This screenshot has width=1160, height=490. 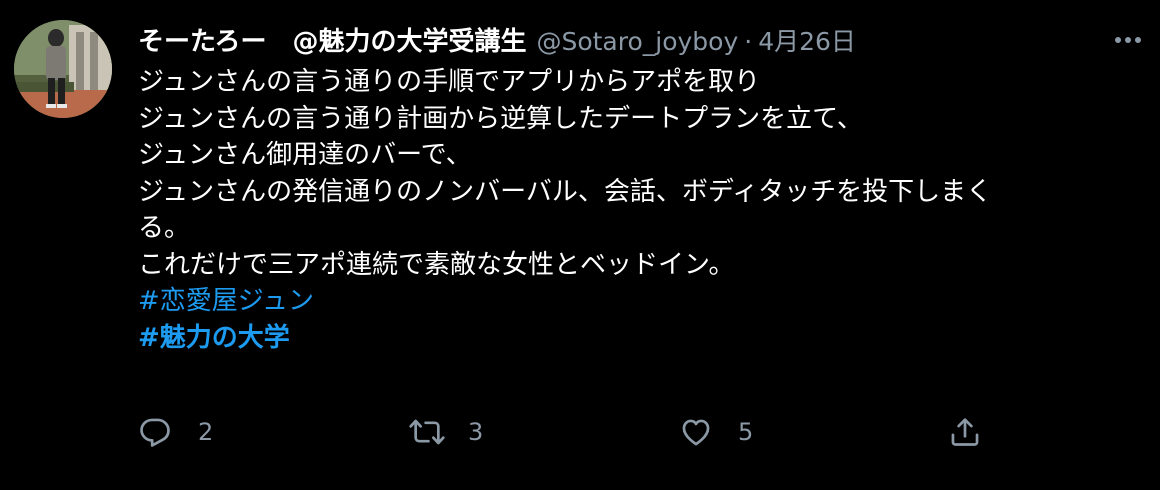 I want to click on profile-photo, so click(x=63, y=69).